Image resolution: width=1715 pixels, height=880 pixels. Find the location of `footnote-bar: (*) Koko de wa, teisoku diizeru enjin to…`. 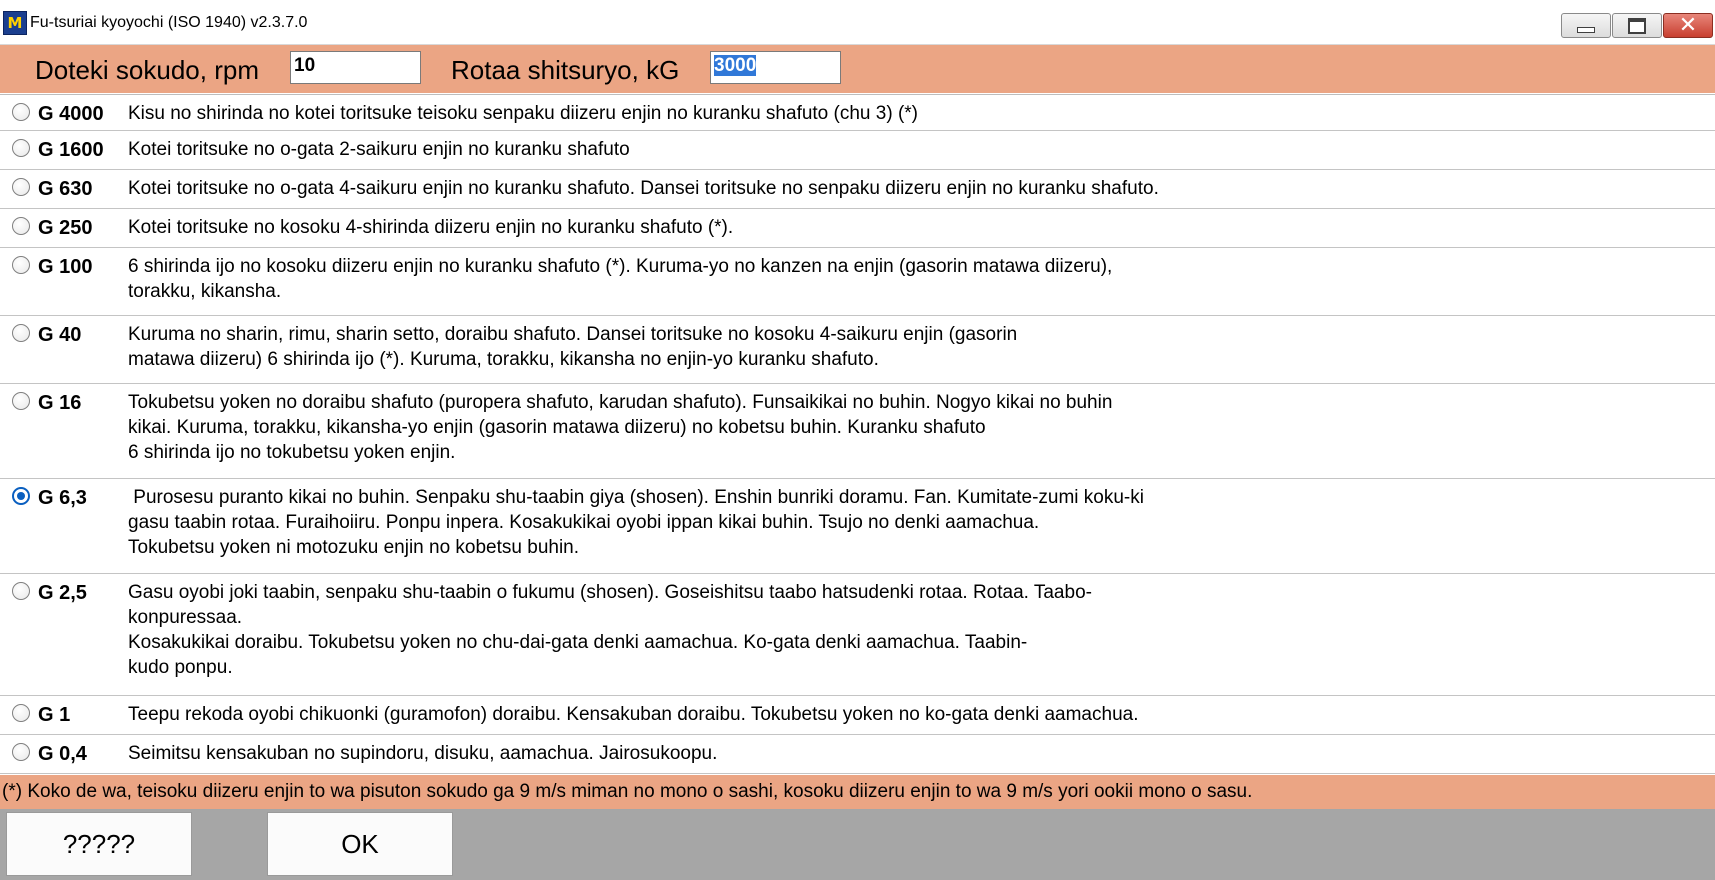

footnote-bar: (*) Koko de wa, teisoku diizeru enjin to… is located at coordinates (857, 792).